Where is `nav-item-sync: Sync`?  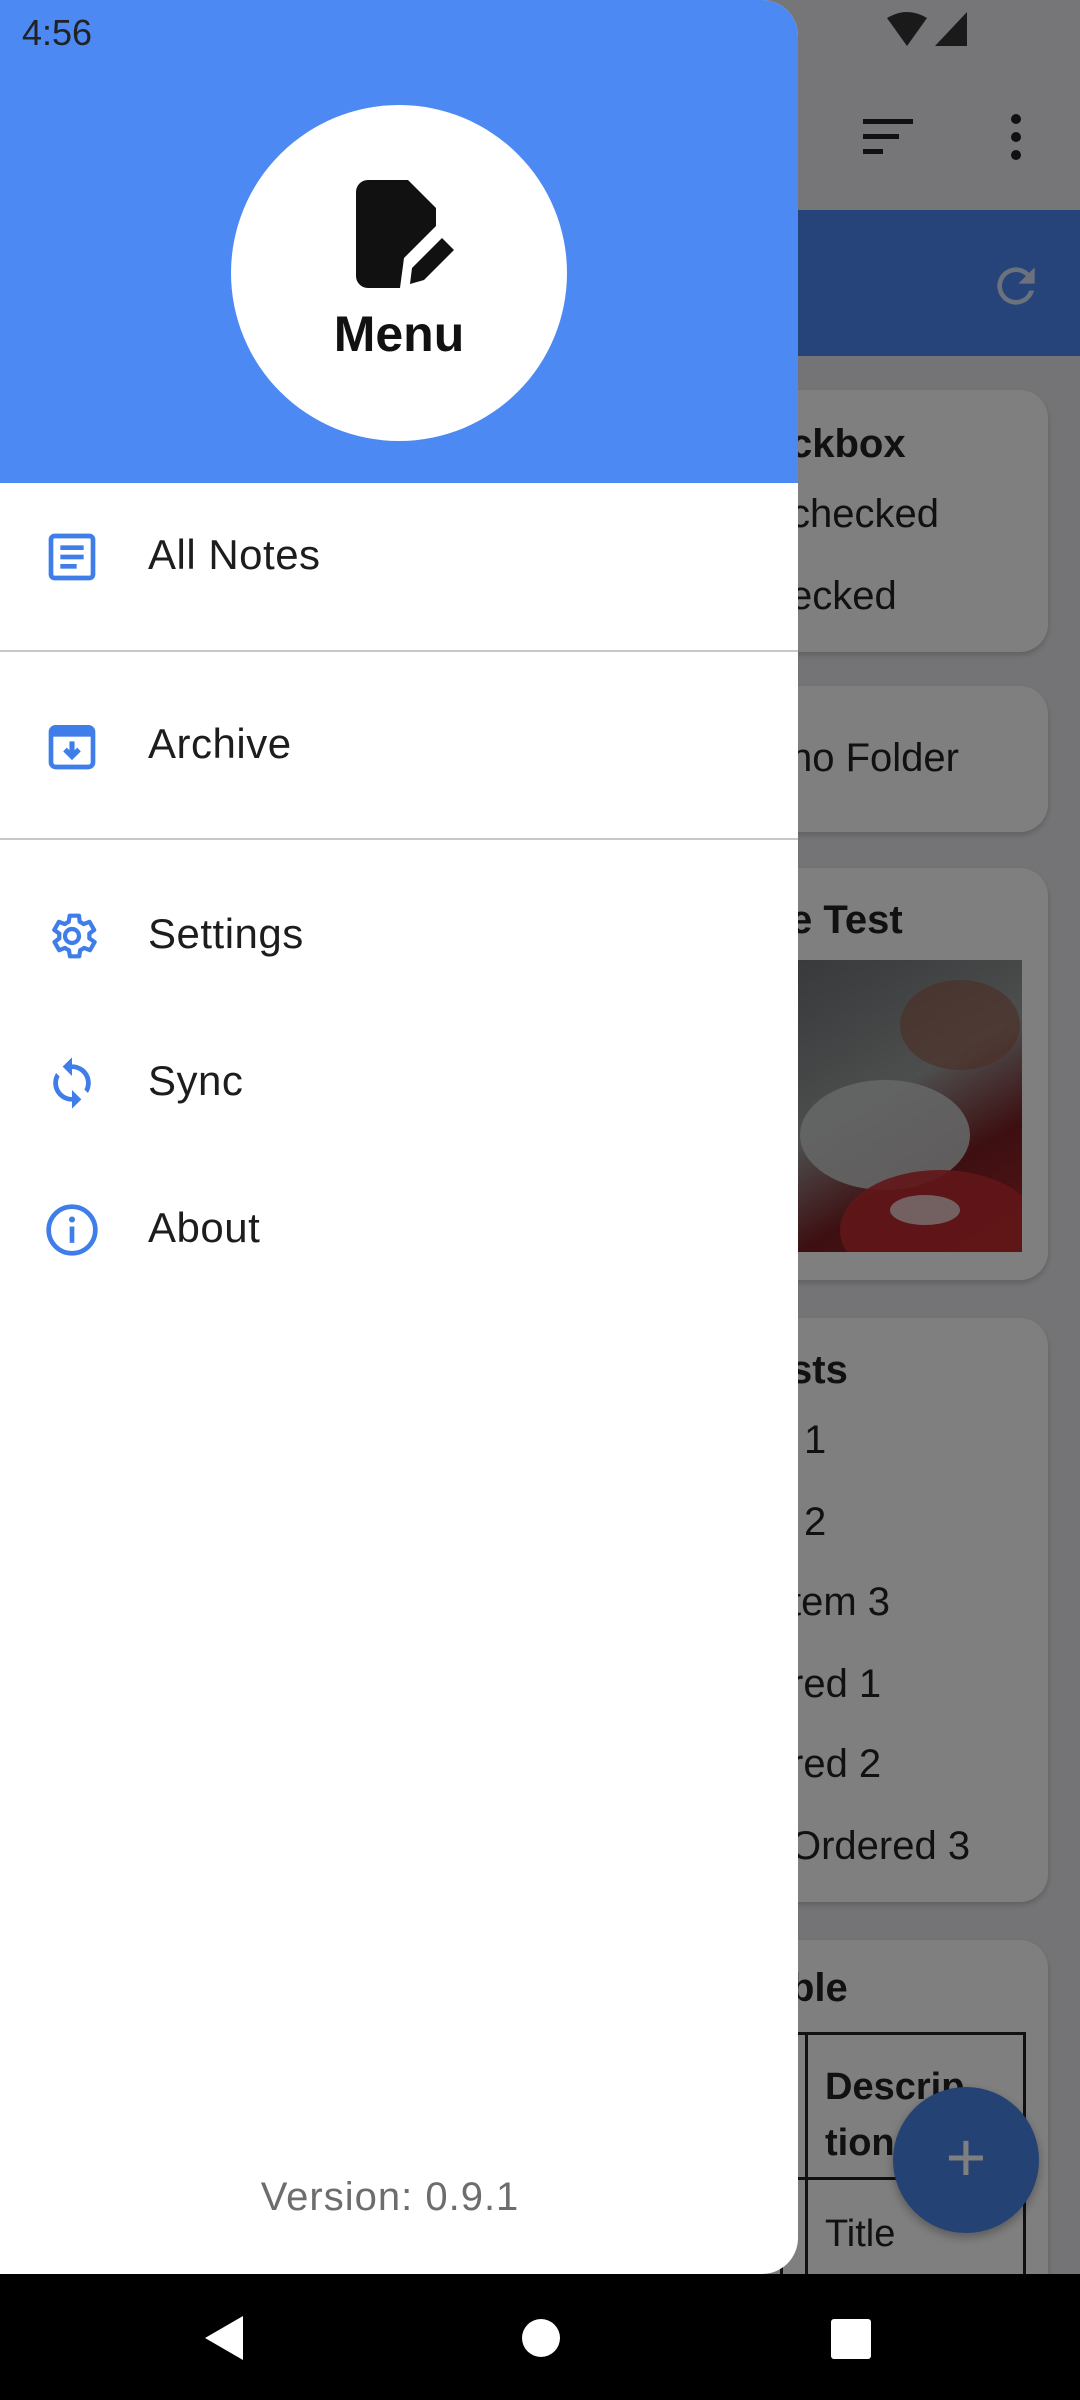
nav-item-sync: Sync is located at coordinates (399, 1081).